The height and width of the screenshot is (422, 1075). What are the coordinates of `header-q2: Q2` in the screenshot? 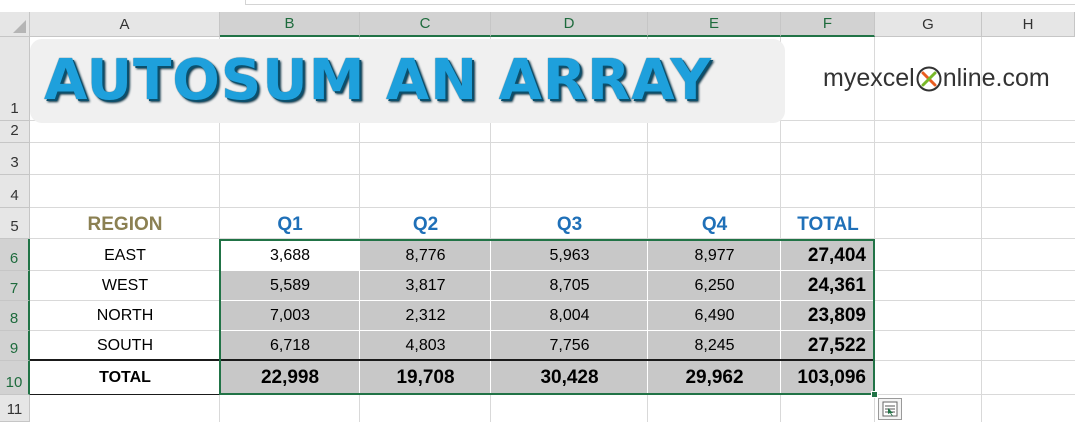 It's located at (425, 224).